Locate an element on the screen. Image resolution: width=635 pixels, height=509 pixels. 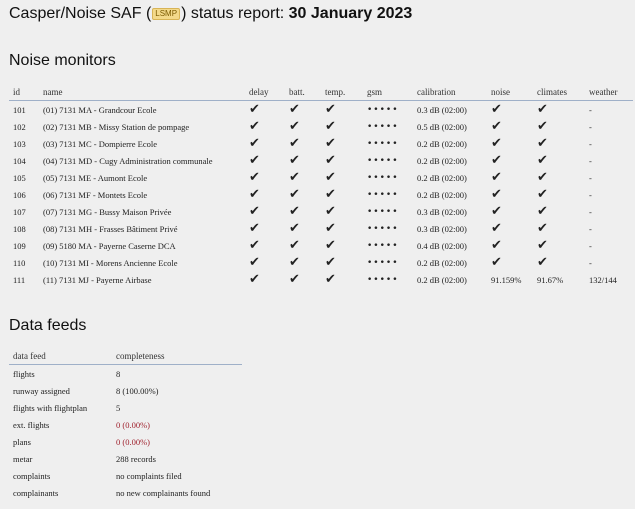
col-name: name is located at coordinates (142, 93).